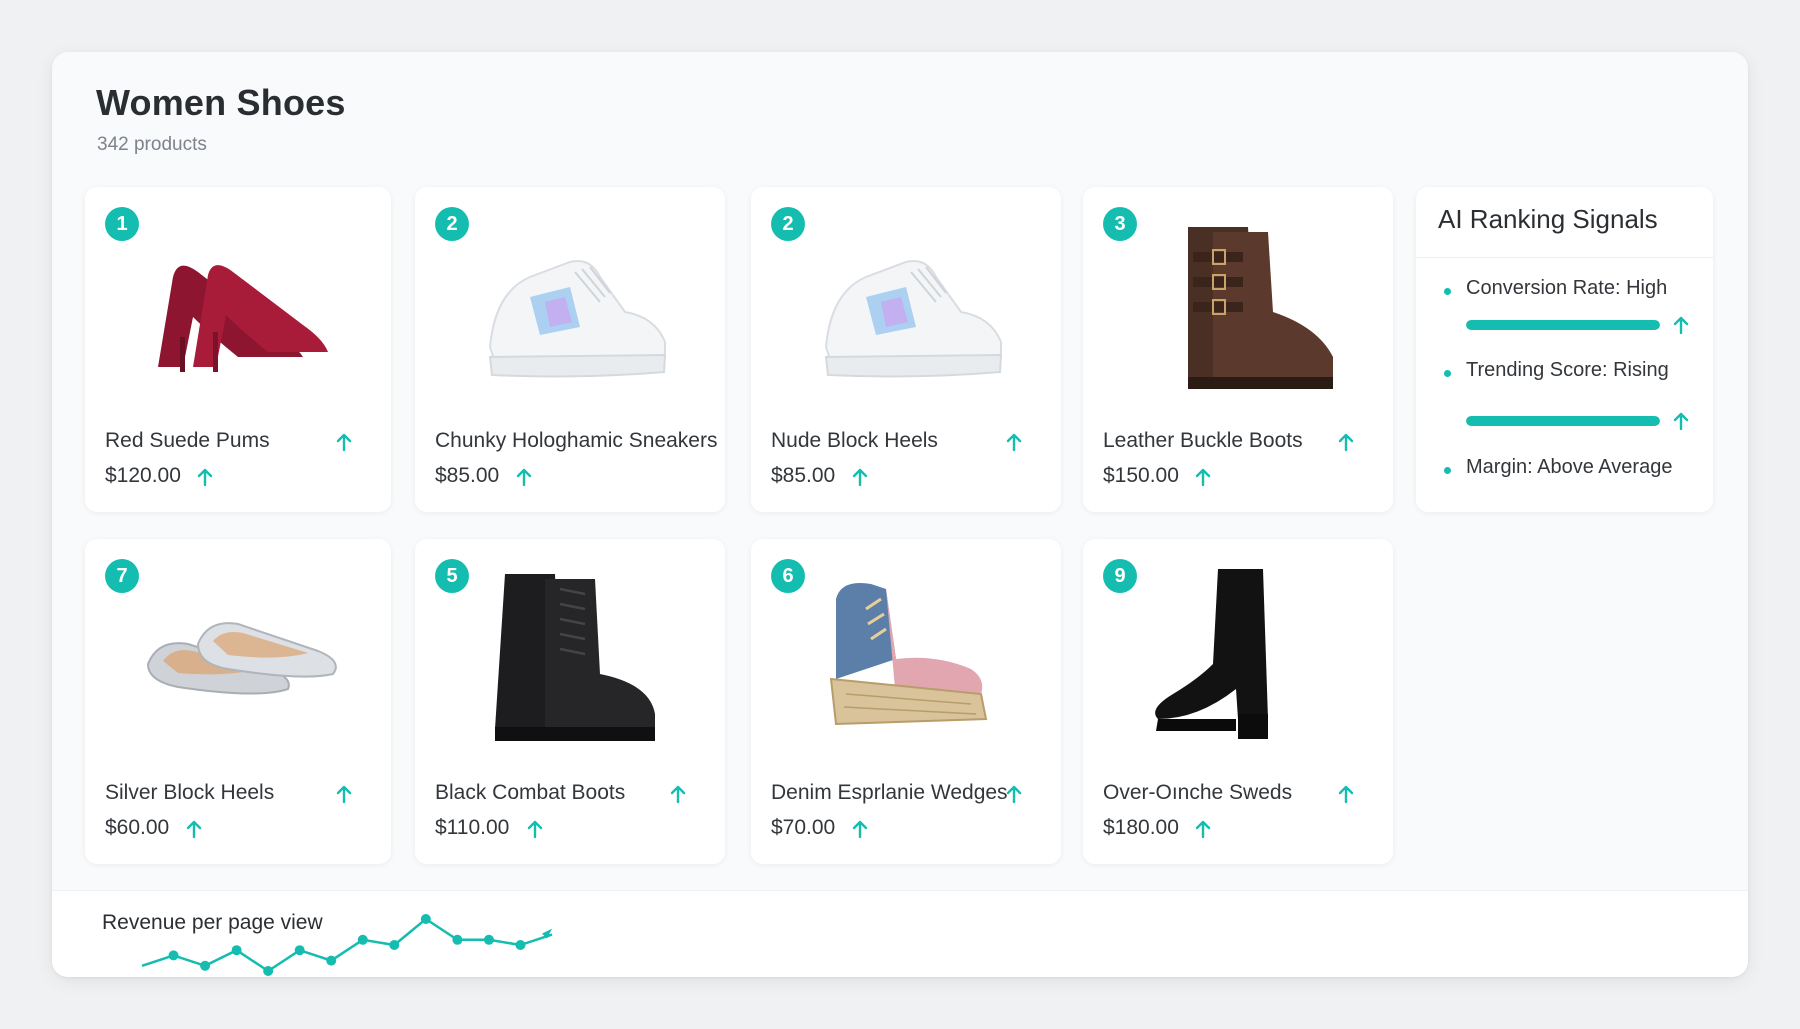 The image size is (1800, 1029). Describe the element at coordinates (472, 827) in the screenshot. I see `product-price: $110.00` at that location.